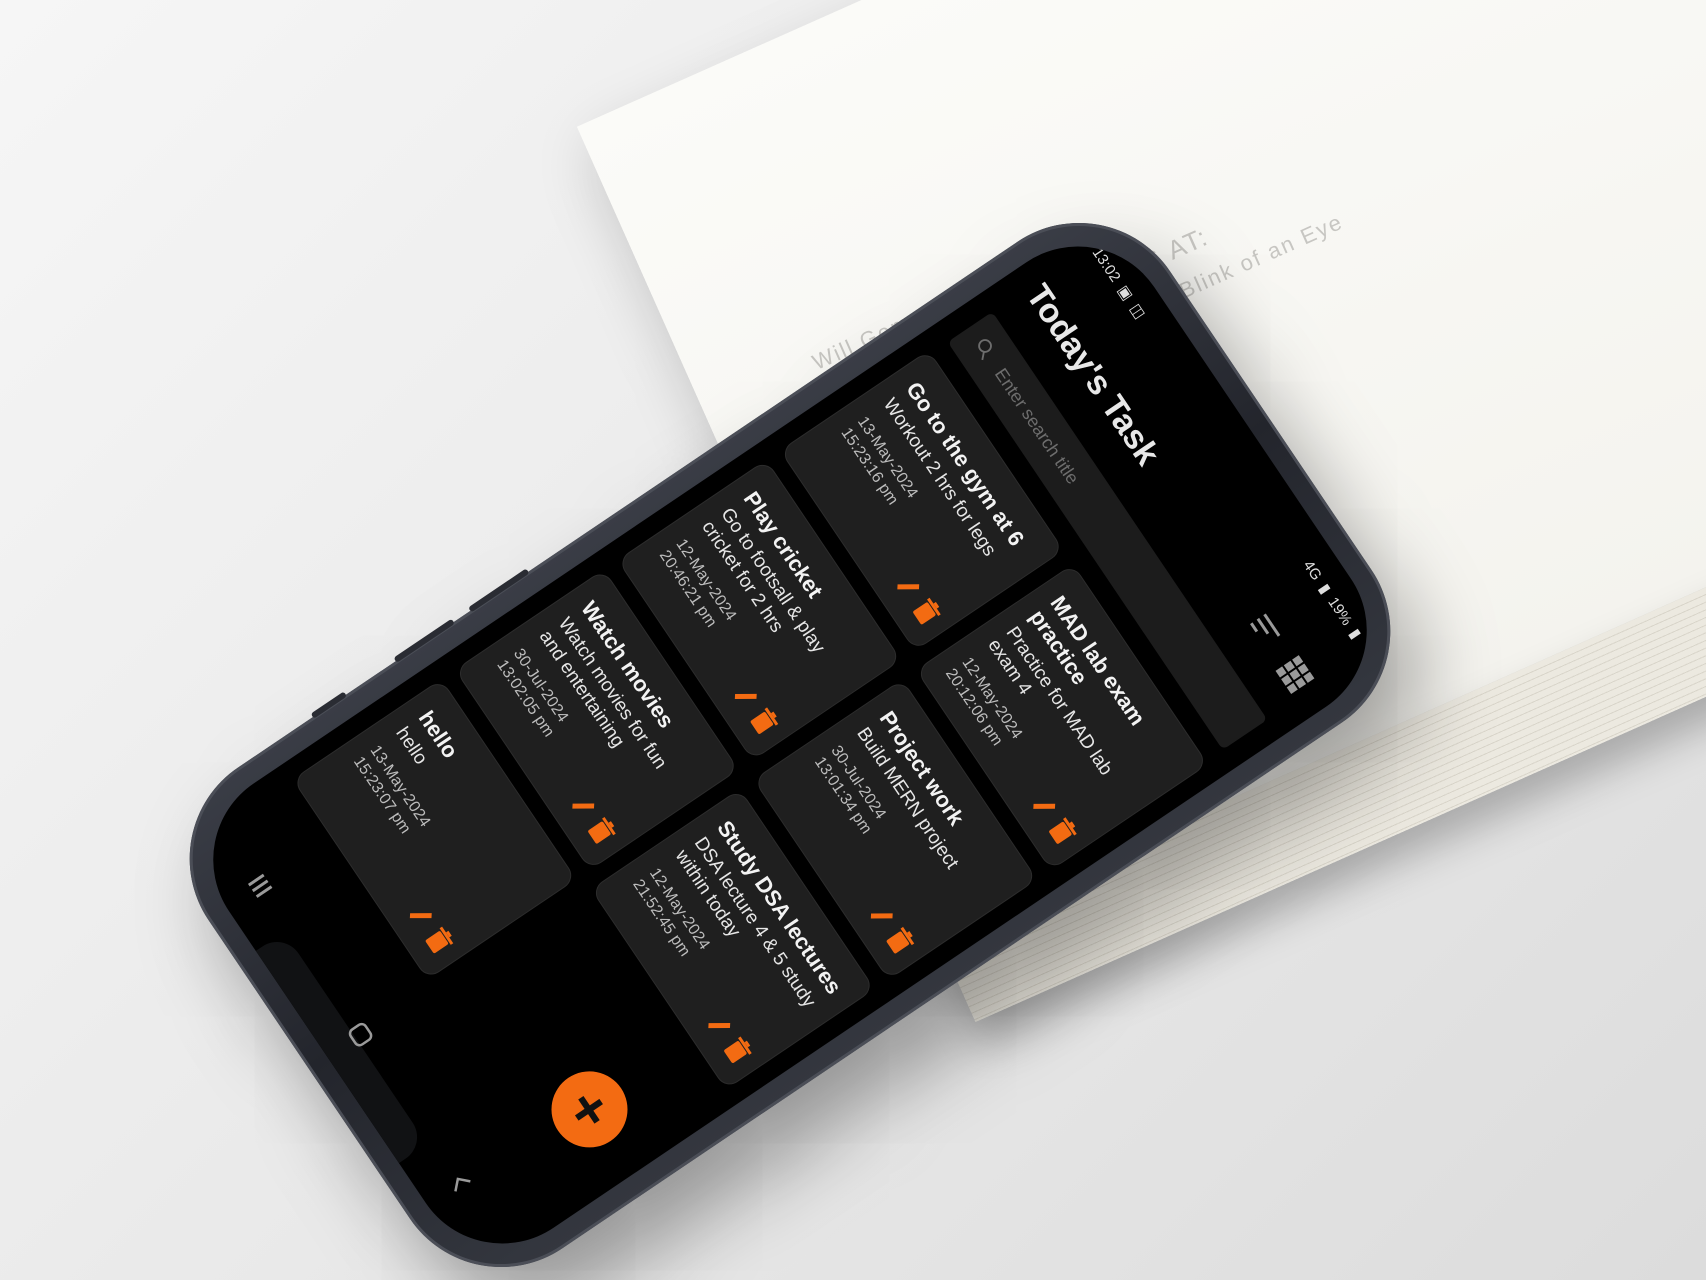 This screenshot has height=1280, width=1706. I want to click on recent-apps-button, so click(260, 887).